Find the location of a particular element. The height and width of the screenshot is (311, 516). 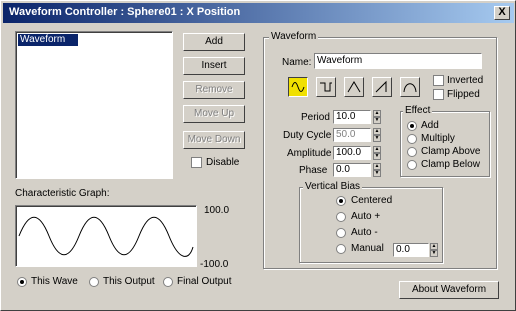

effect-multiply-label: Multiply is located at coordinates (438, 138).